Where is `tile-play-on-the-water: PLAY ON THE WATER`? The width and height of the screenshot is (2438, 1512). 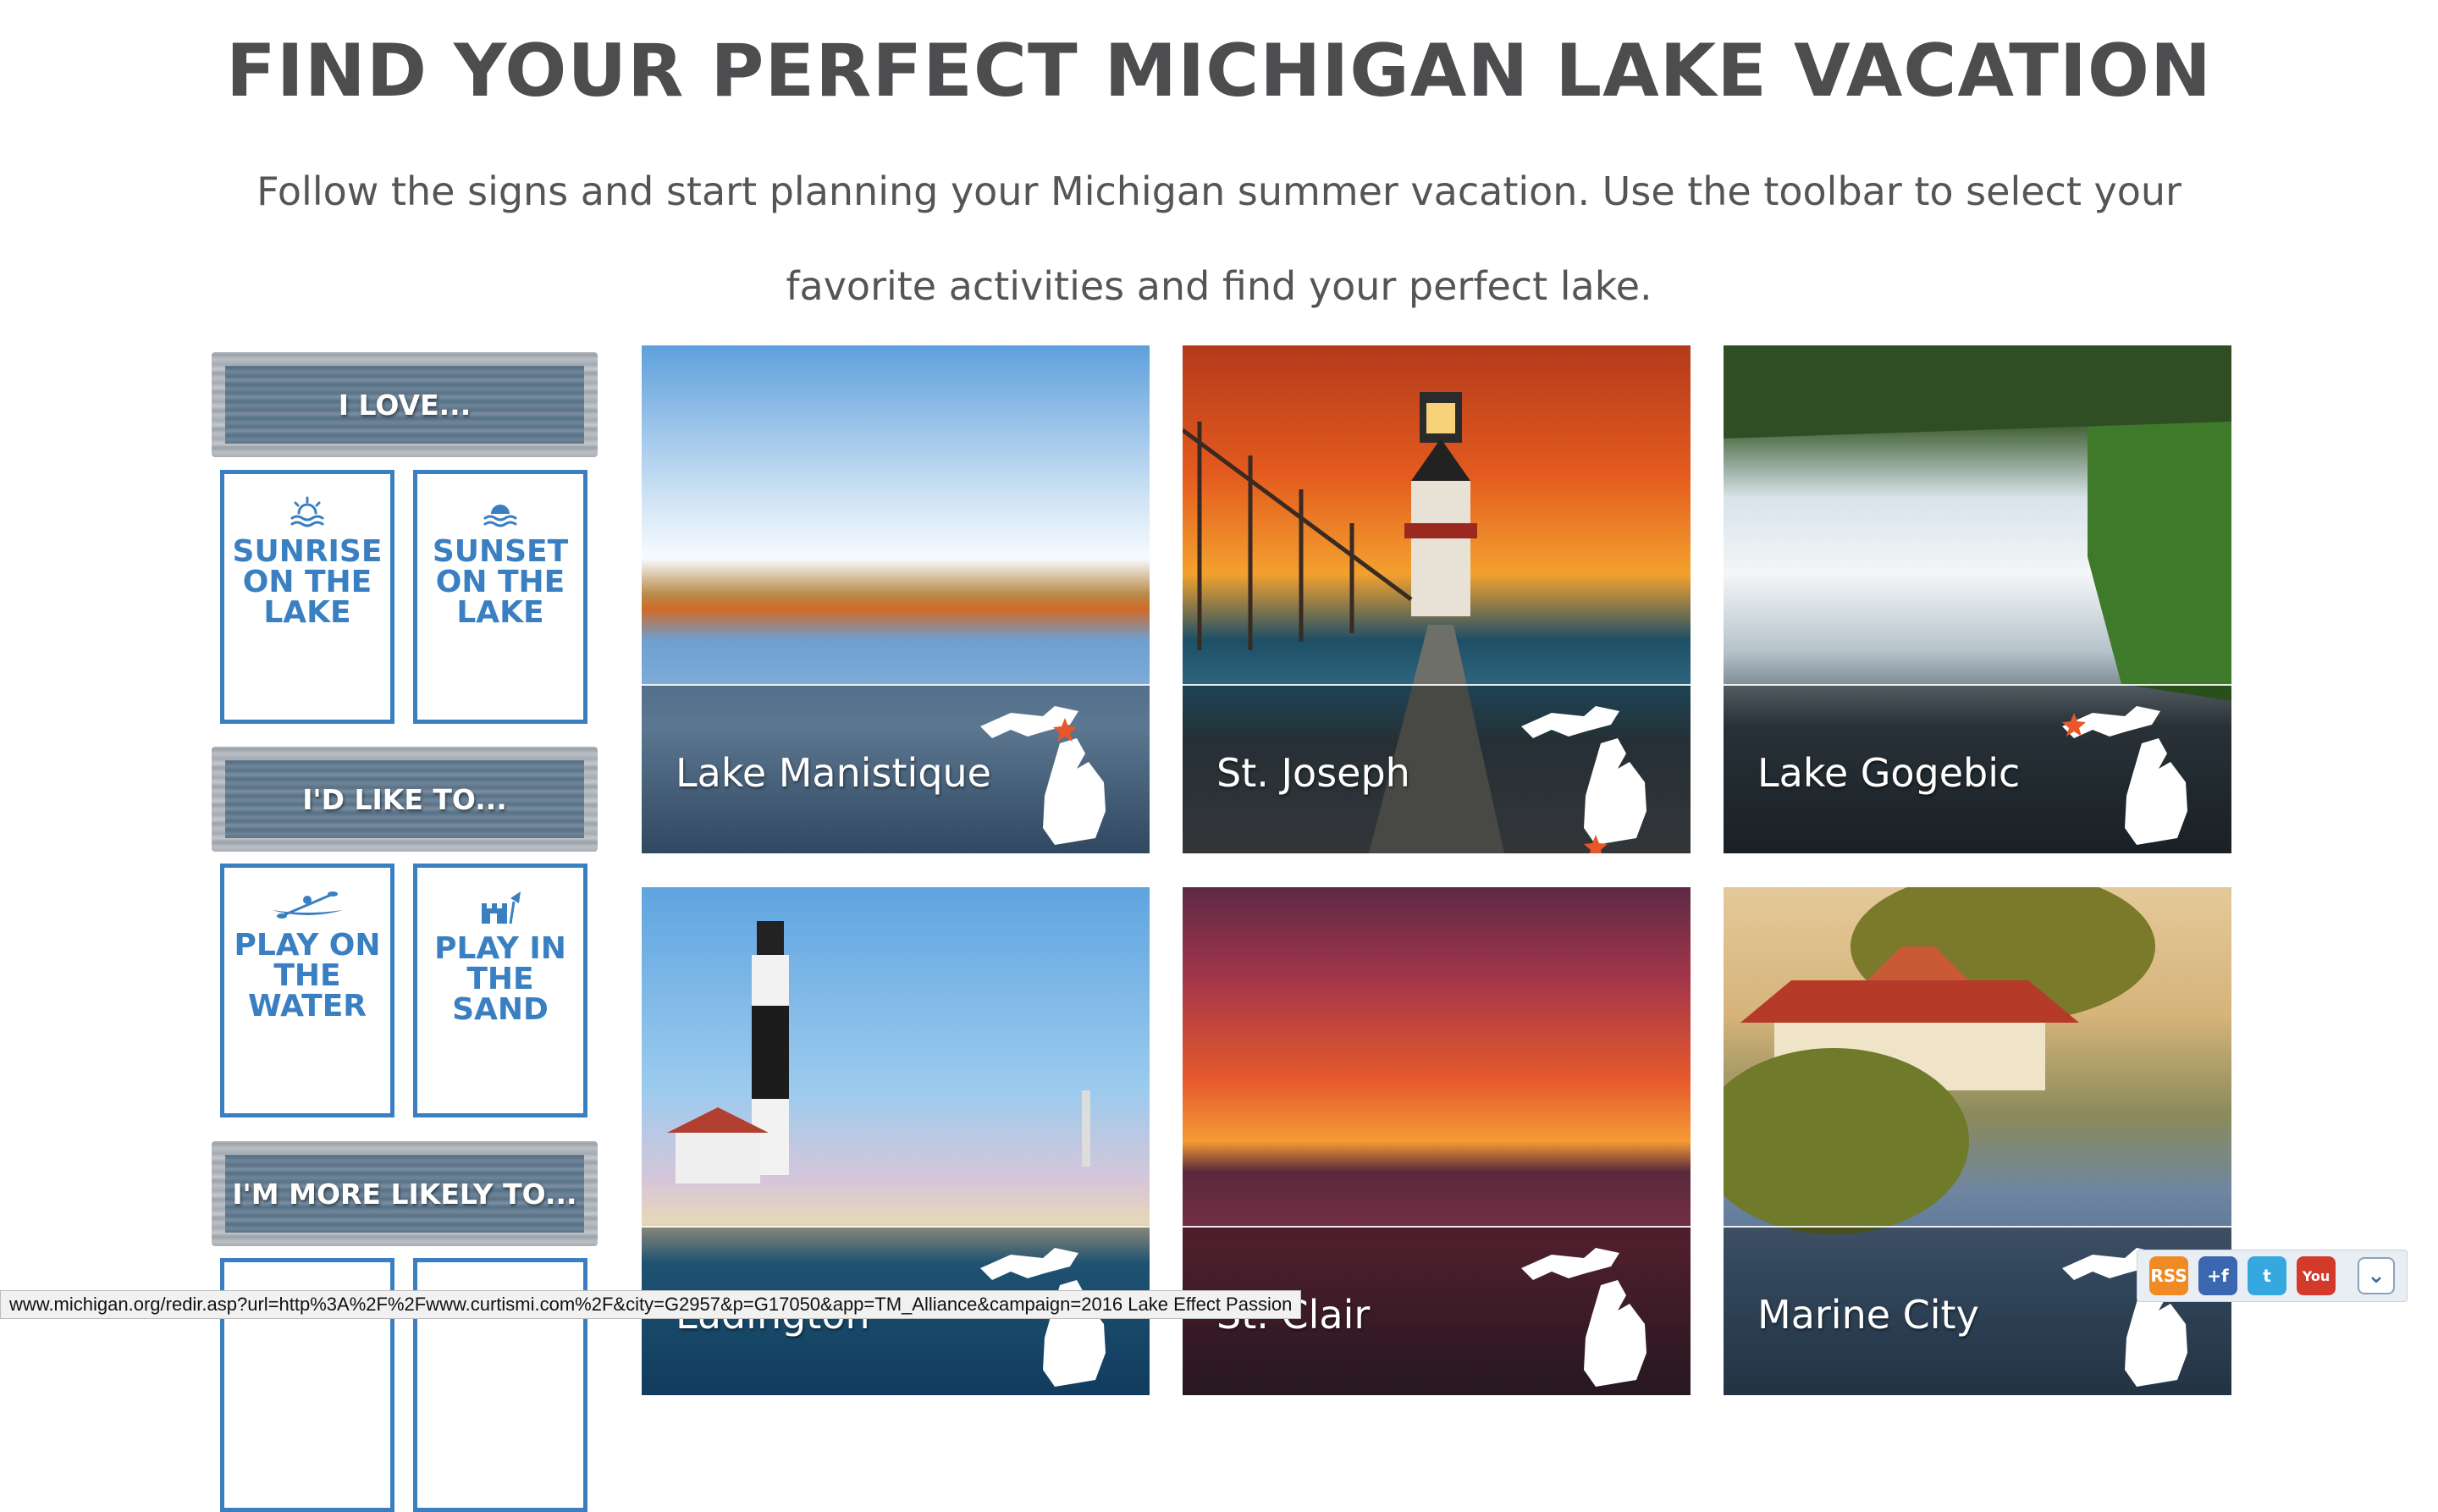
tile-play-on-the-water: PLAY ON THE WATER is located at coordinates (307, 990).